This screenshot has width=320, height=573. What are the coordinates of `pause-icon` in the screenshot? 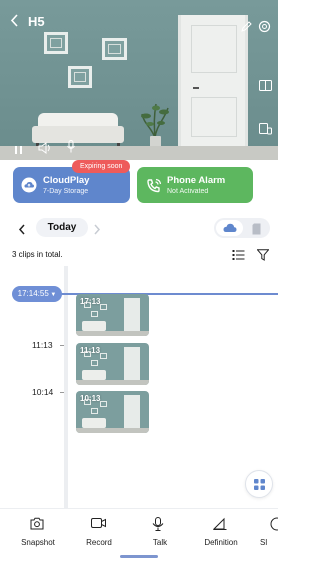 It's located at (19, 151).